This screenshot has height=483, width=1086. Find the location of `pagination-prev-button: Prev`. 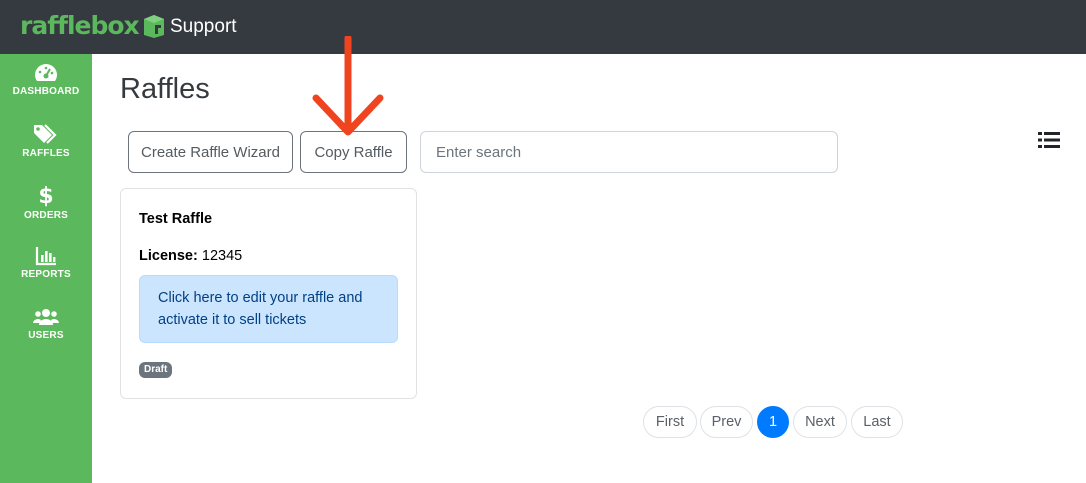

pagination-prev-button: Prev is located at coordinates (726, 422).